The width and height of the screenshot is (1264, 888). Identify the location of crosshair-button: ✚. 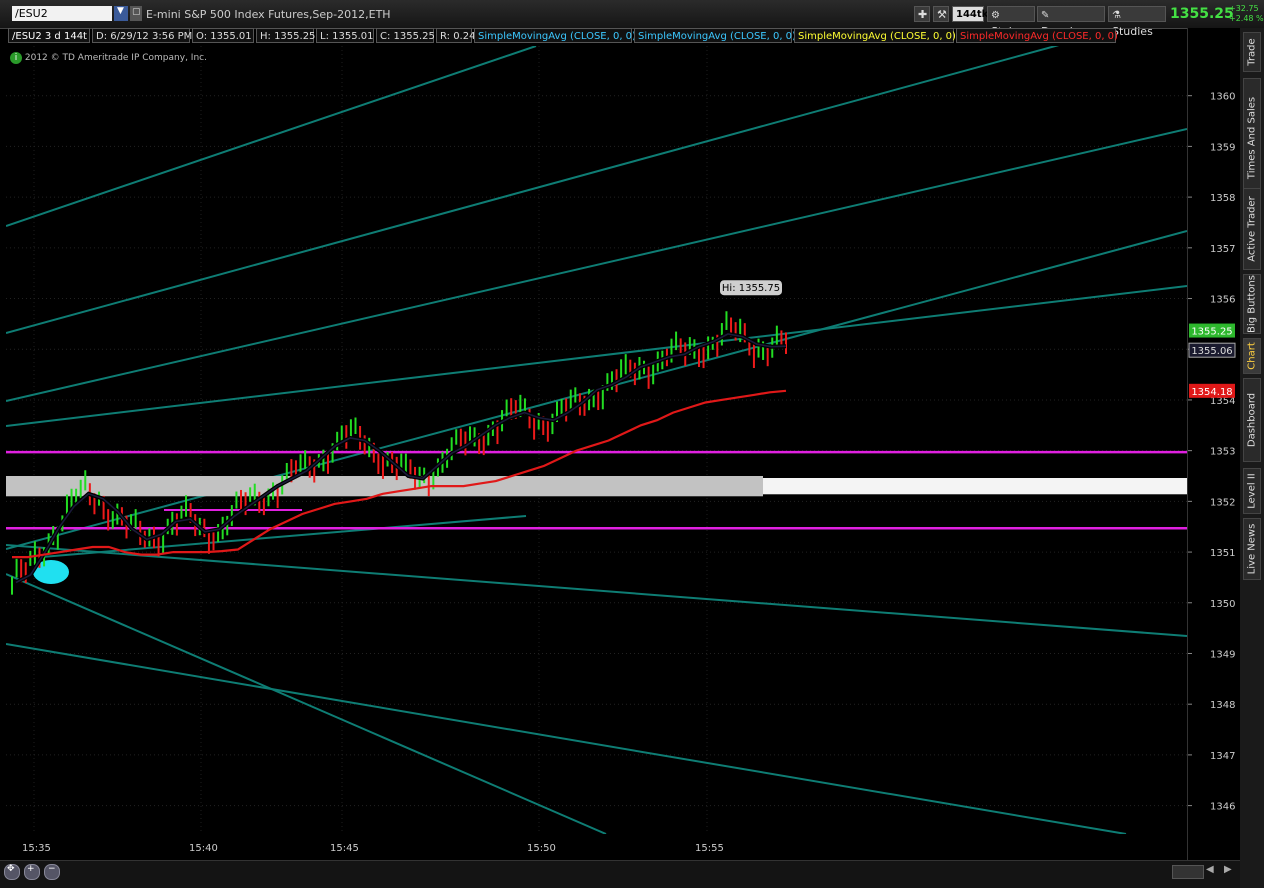
(922, 14).